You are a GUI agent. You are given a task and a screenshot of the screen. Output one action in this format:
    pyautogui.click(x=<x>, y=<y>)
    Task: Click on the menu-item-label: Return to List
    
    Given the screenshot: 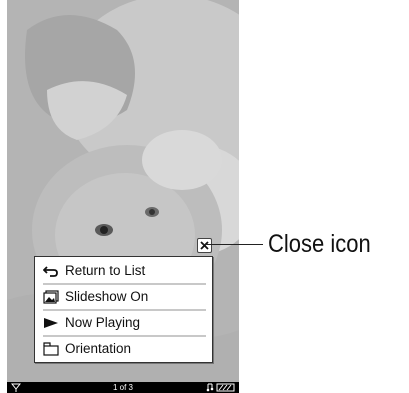 What is the action you would take?
    pyautogui.click(x=105, y=270)
    